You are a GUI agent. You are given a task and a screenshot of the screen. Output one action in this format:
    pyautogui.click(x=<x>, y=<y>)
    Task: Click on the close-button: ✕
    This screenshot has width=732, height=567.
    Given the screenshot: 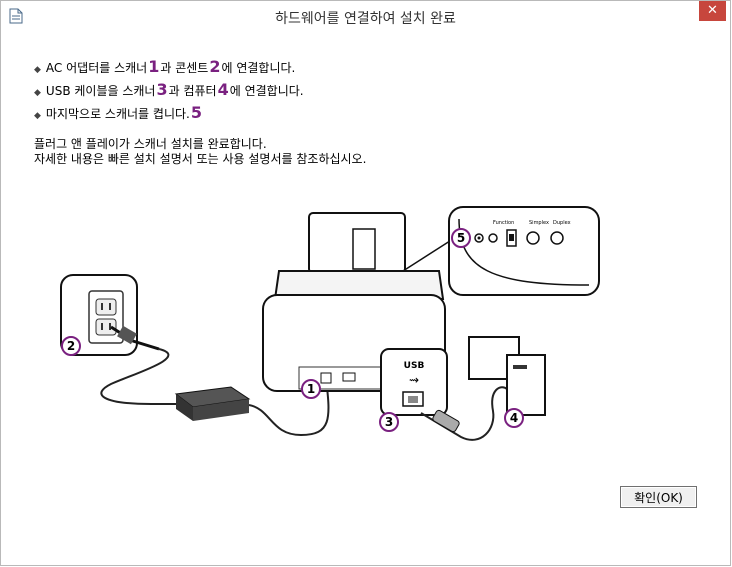 What is the action you would take?
    pyautogui.click(x=712, y=11)
    